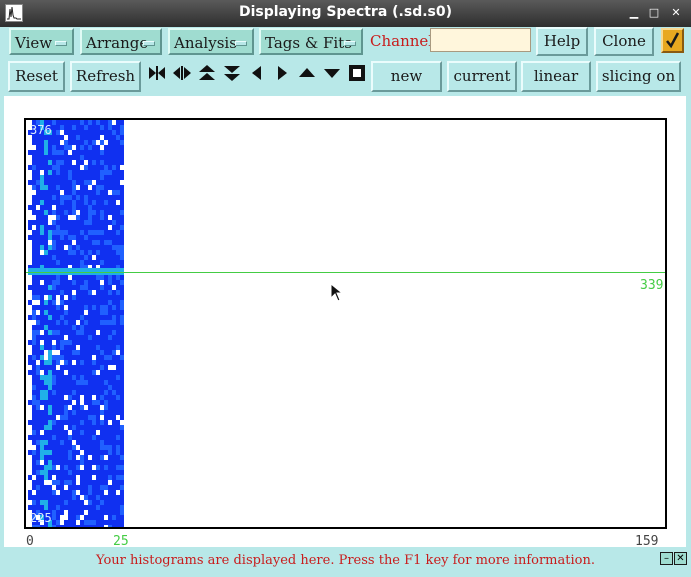 The height and width of the screenshot is (577, 691). What do you see at coordinates (482, 76) in the screenshot?
I see `current-button: current` at bounding box center [482, 76].